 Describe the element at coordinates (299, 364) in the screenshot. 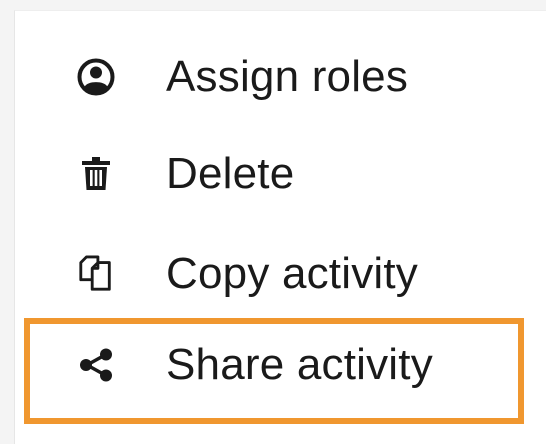

I see `menu-item-label: Share activity` at that location.